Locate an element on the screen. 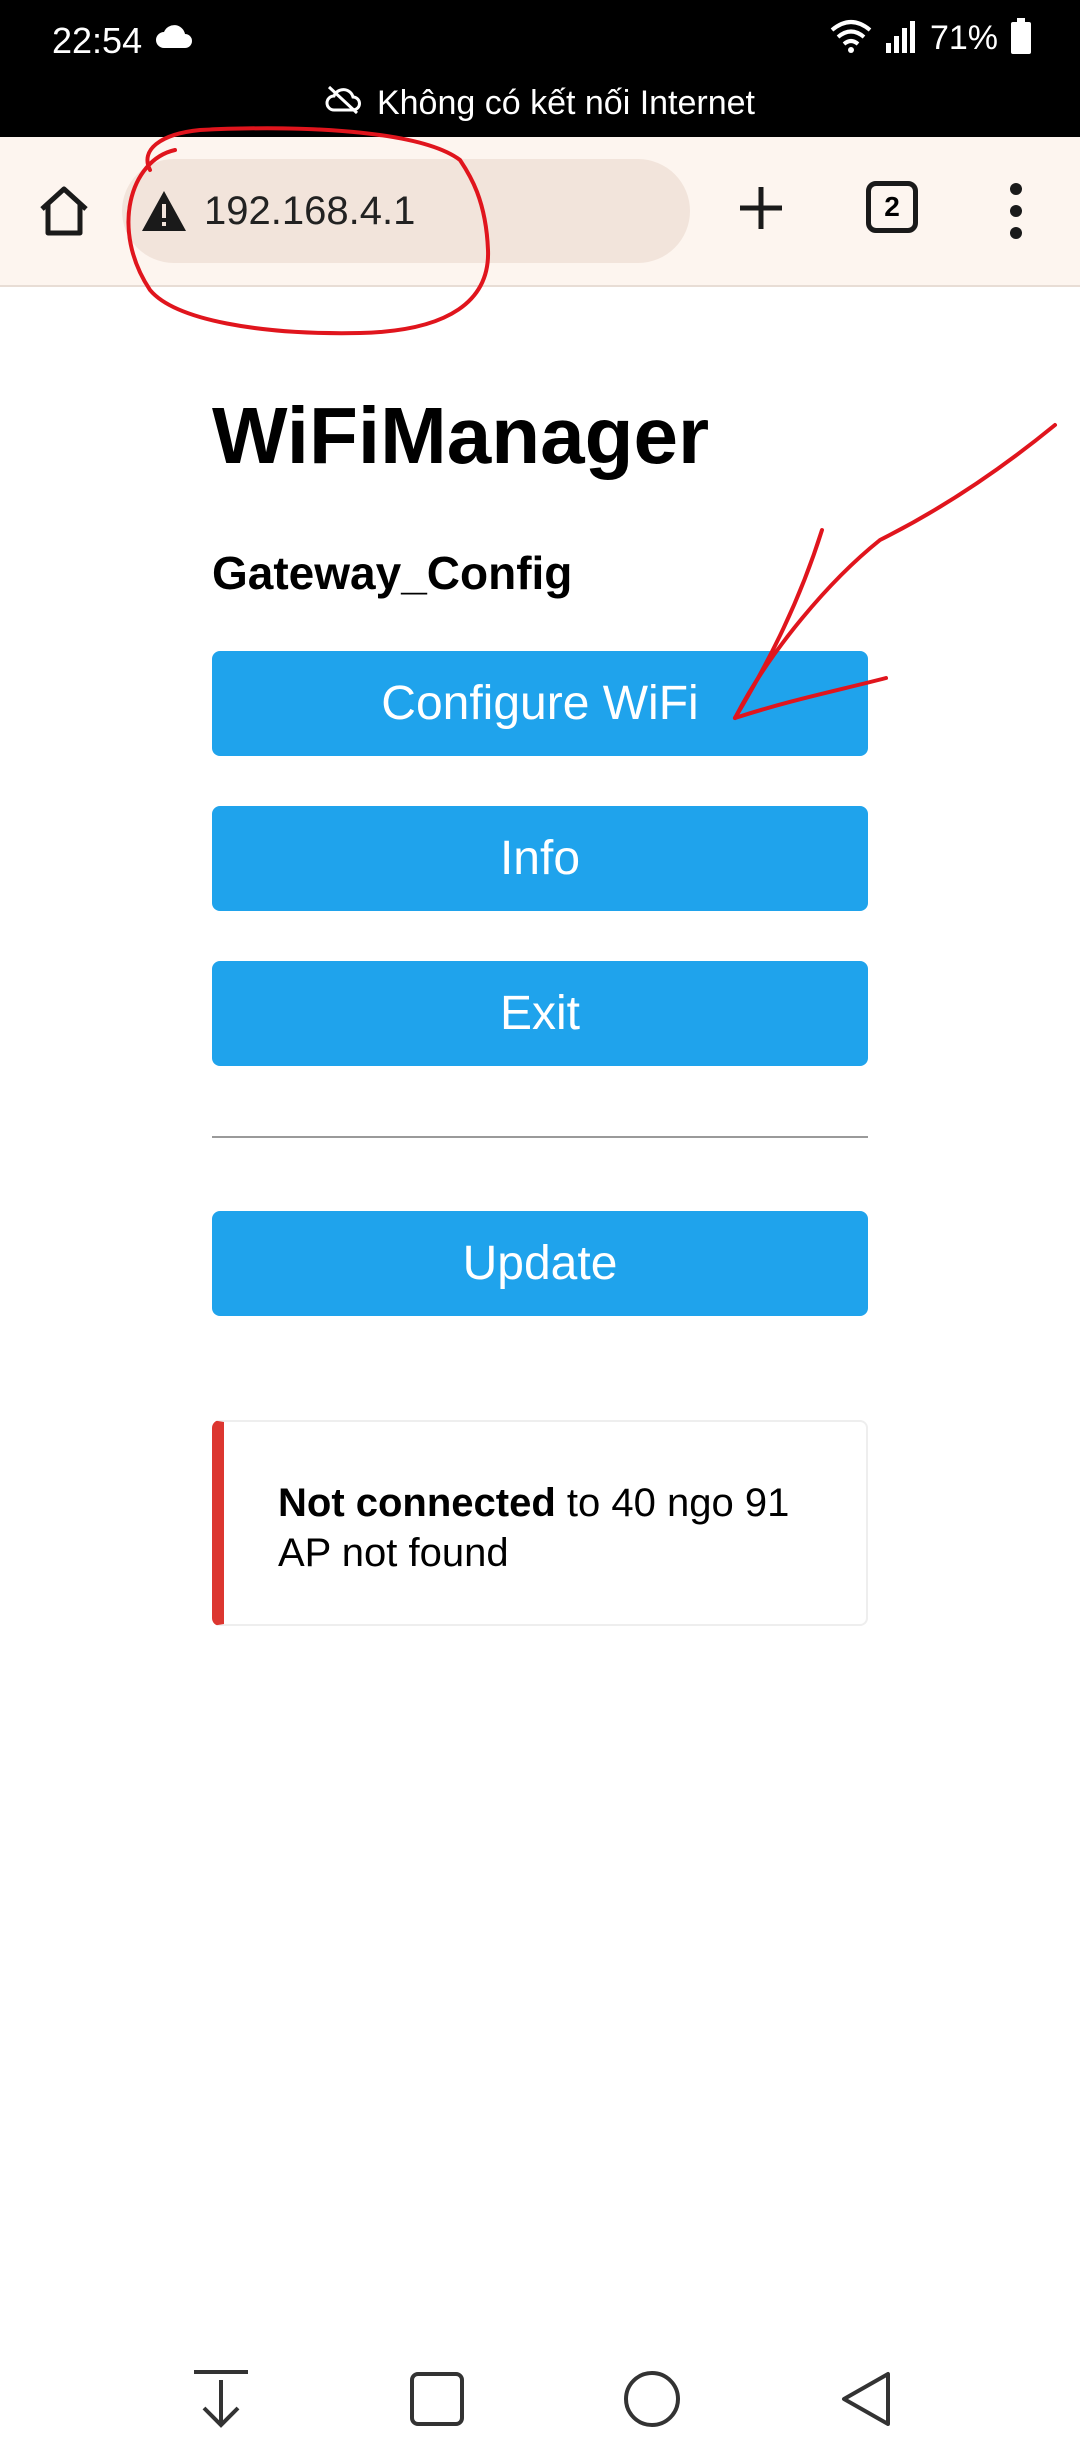  offline-banner: Không có kết nối Internet is located at coordinates (540, 103).